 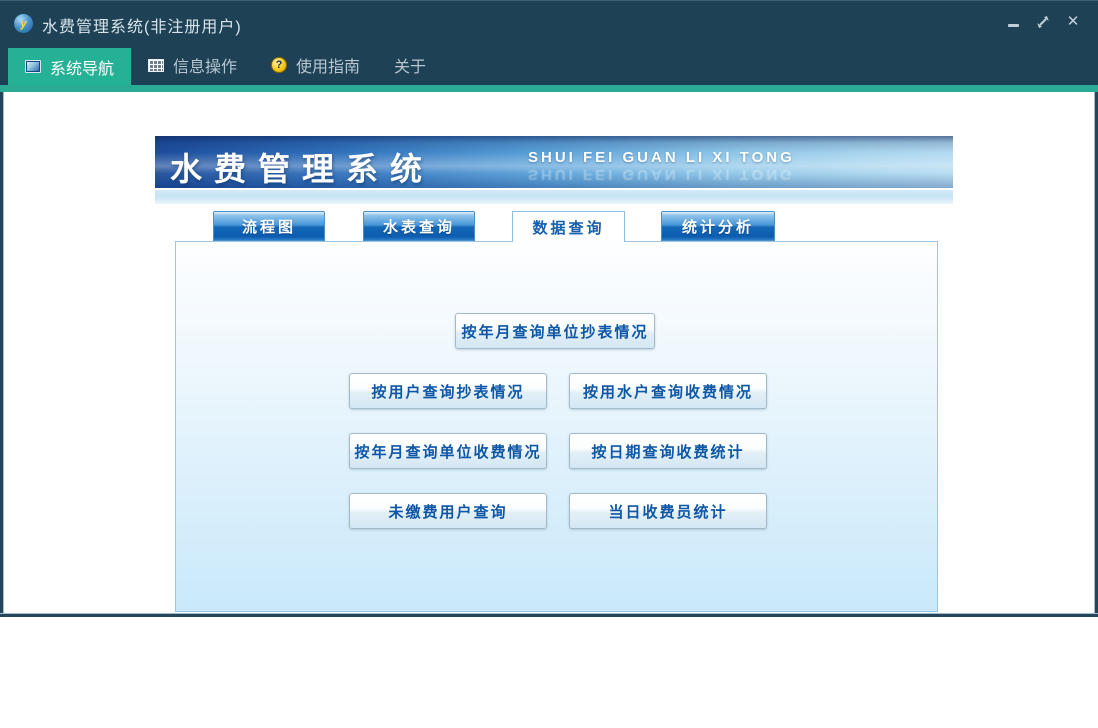 I want to click on tab-water-meter-query: 水表查询, so click(x=419, y=226).